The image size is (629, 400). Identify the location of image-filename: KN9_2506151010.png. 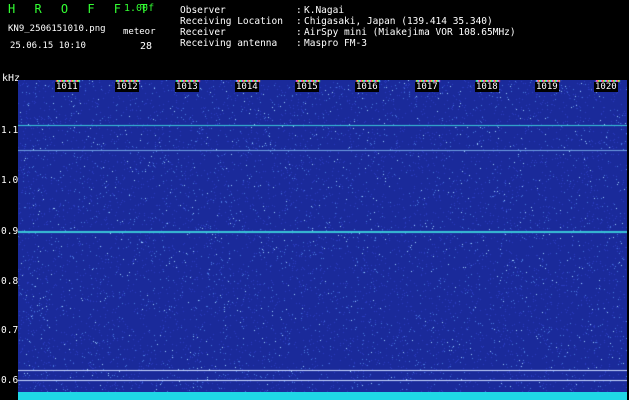
(57, 29).